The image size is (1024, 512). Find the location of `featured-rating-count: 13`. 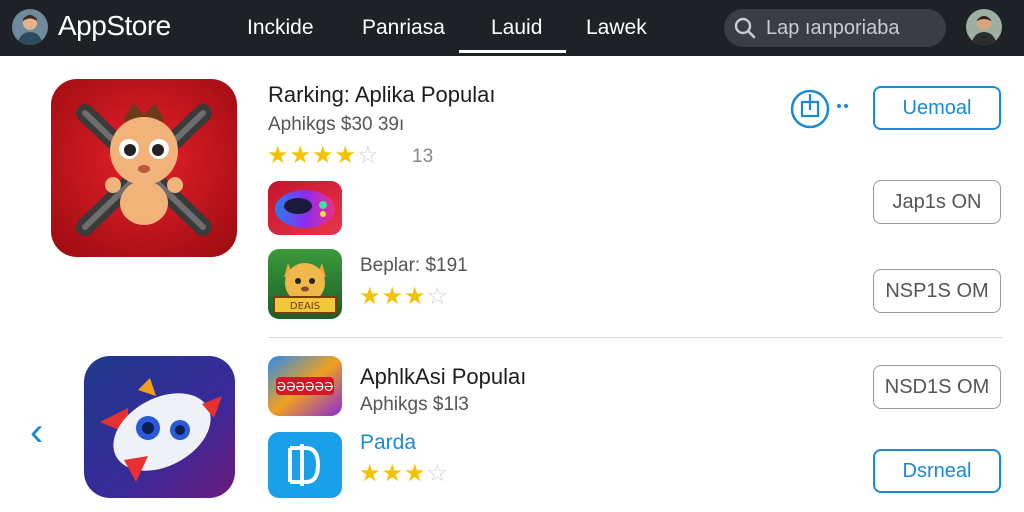

featured-rating-count: 13 is located at coordinates (423, 156).